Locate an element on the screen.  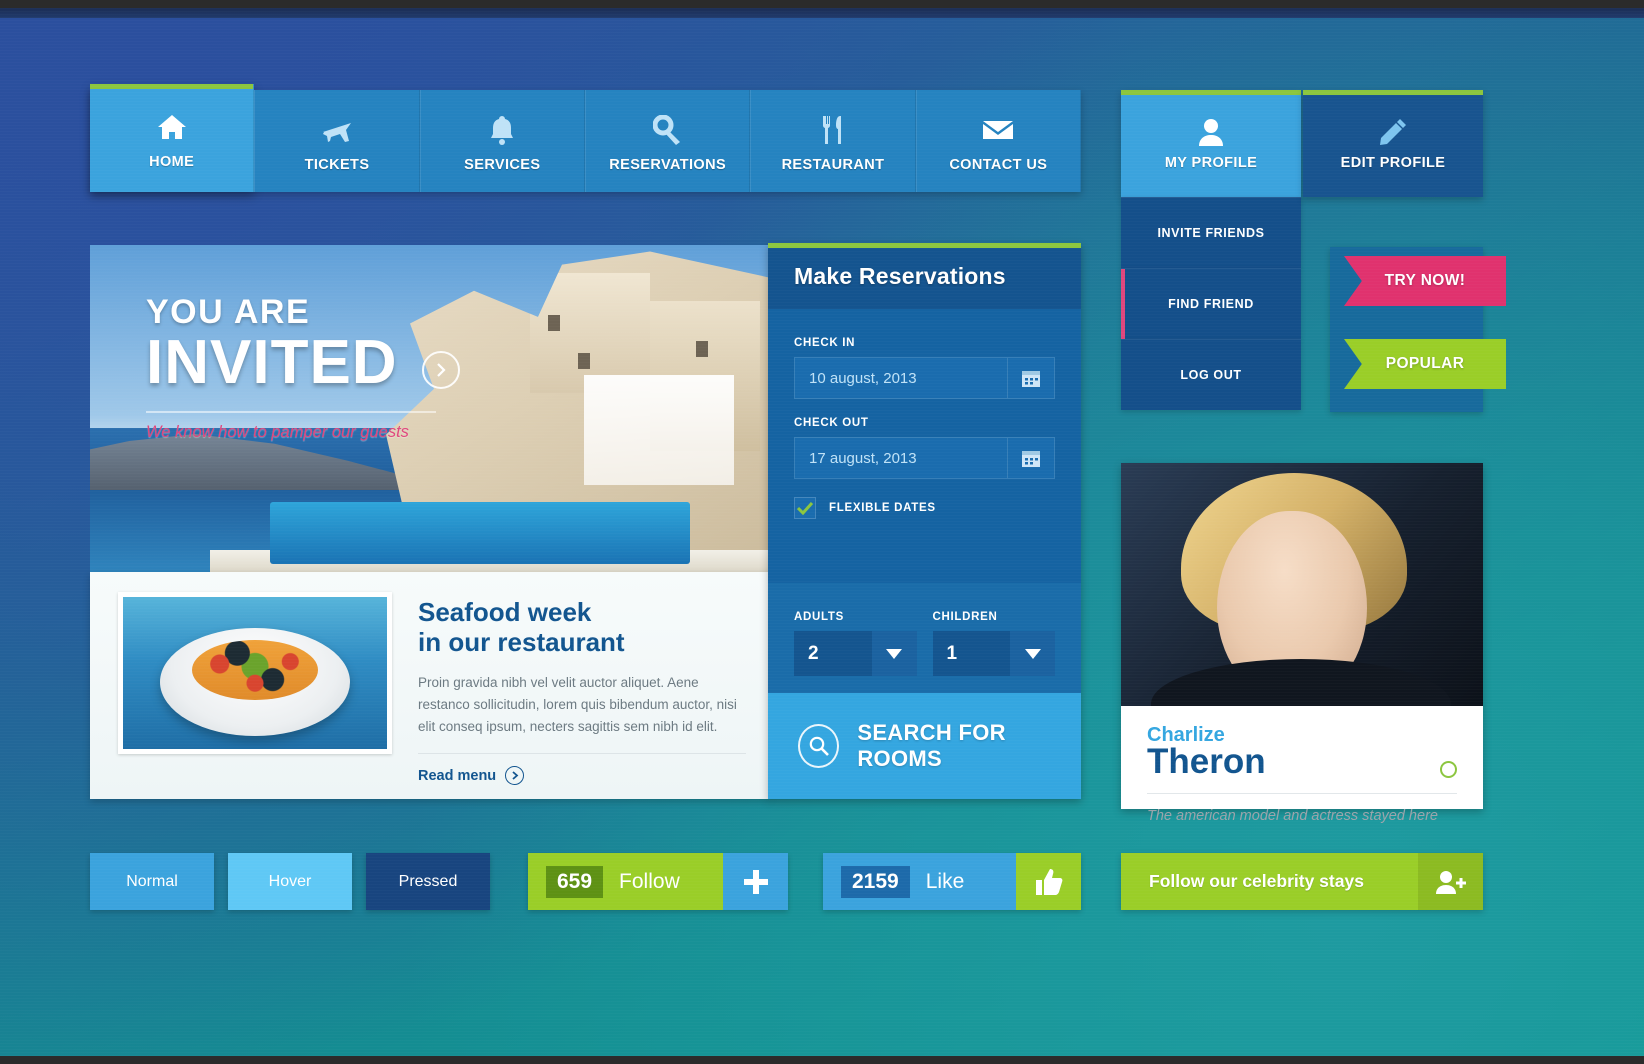
reservations-header: Make Reservations is located at coordinates (924, 276).